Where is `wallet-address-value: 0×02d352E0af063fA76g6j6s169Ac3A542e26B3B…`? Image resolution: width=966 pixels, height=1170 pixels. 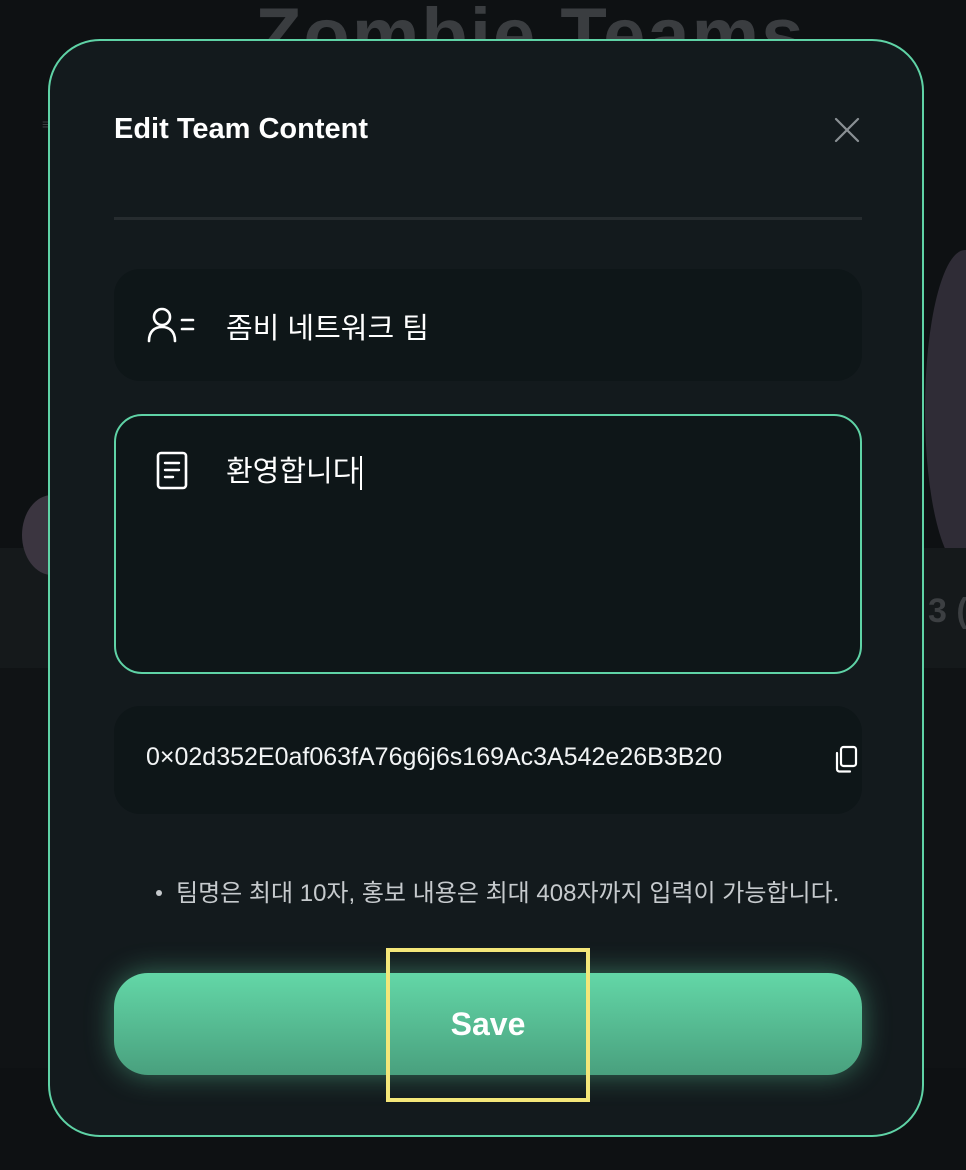
wallet-address-value: 0×02d352E0af063fA76g6j6s169Ac3A542e26B3B… is located at coordinates (434, 757).